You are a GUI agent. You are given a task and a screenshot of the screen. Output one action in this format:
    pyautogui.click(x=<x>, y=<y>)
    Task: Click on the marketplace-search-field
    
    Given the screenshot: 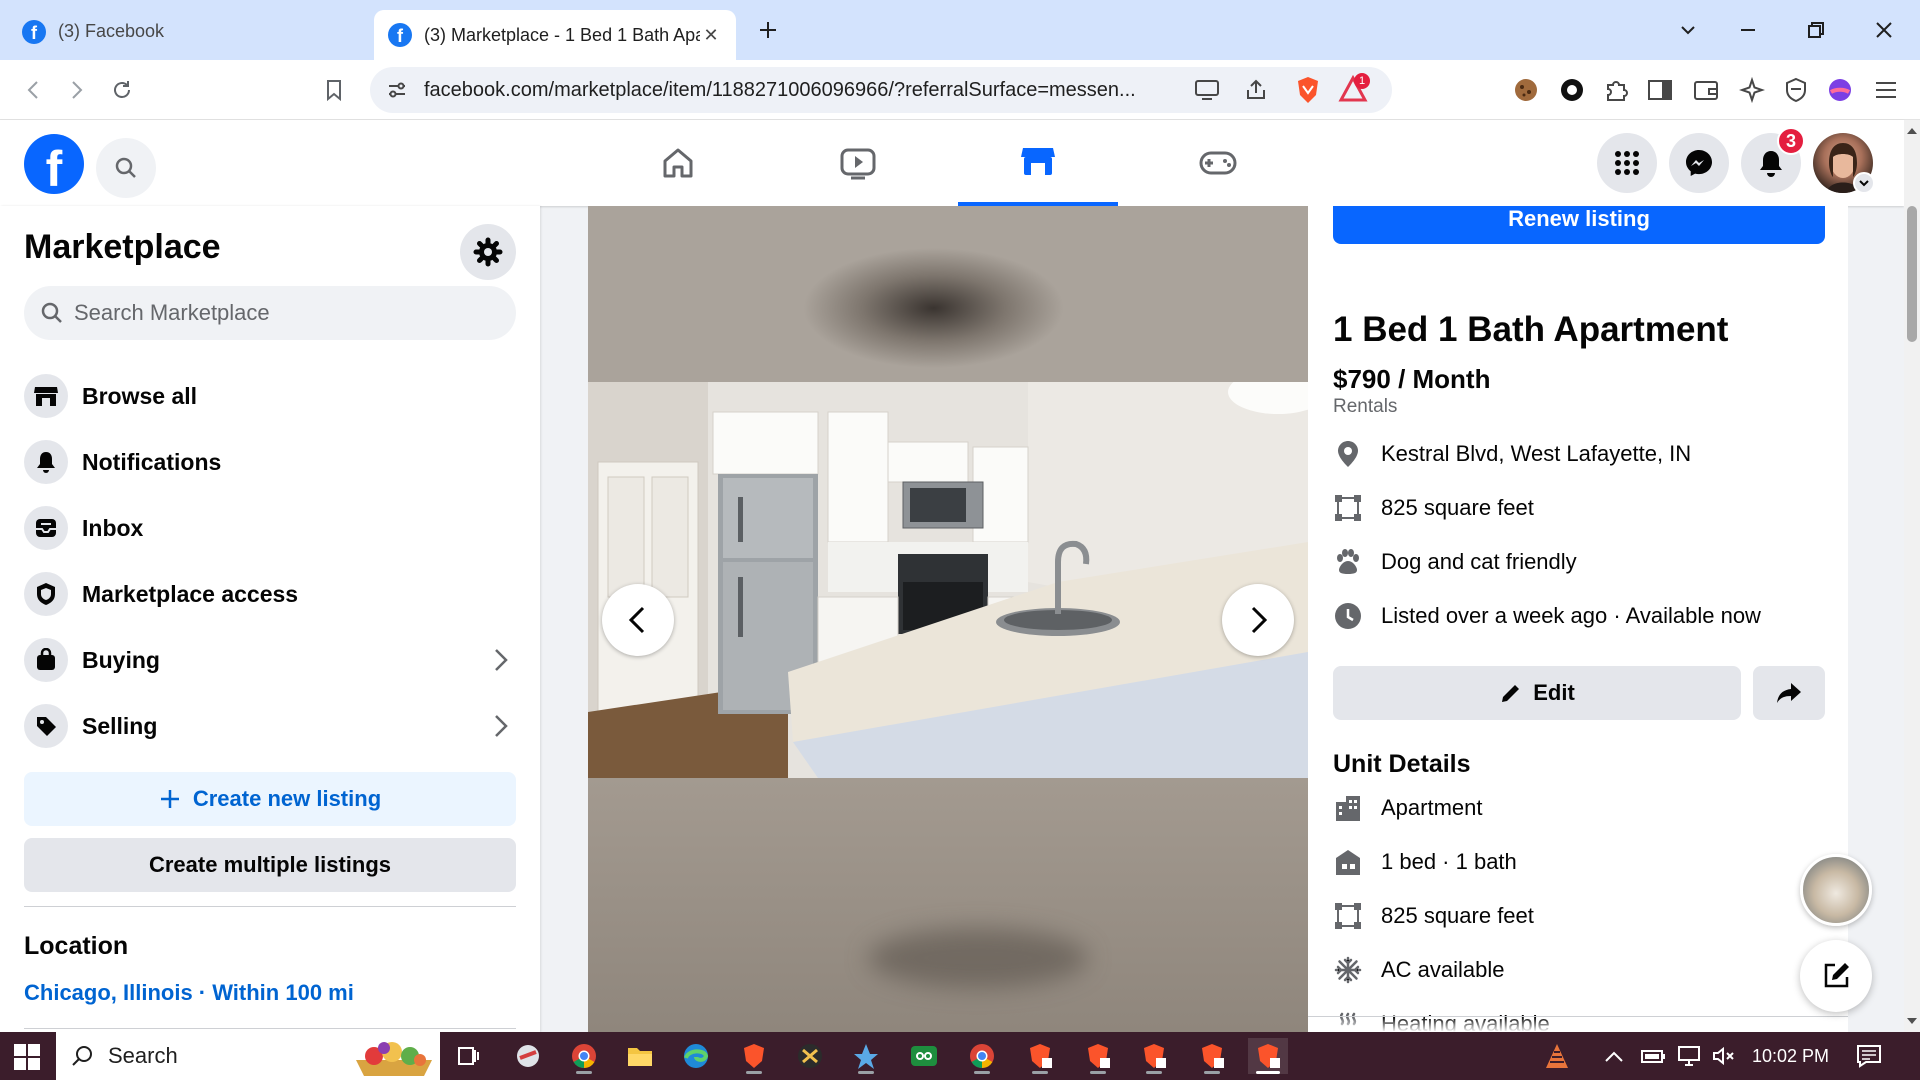 What is the action you would take?
    pyautogui.click(x=270, y=313)
    